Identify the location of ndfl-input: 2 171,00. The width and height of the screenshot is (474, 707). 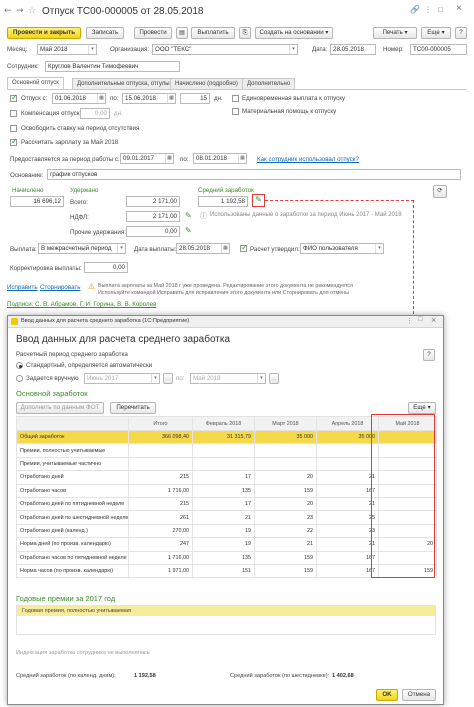
(153, 216).